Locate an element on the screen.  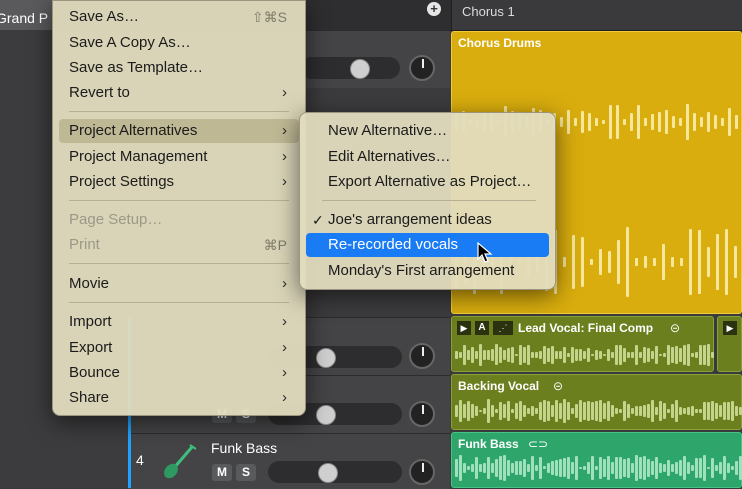
menu-item-export: Export › is located at coordinates (179, 348).